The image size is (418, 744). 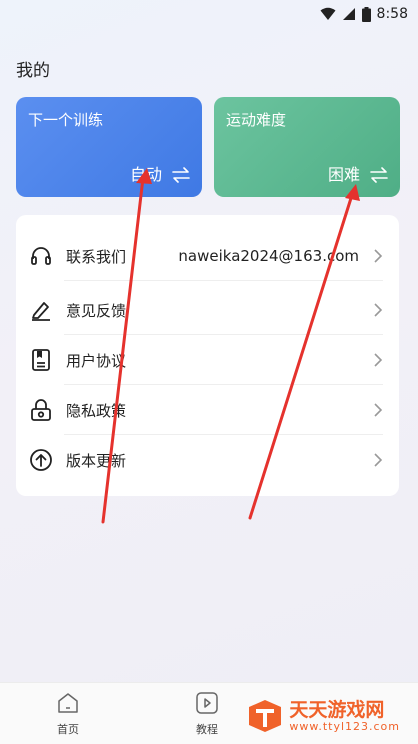 I want to click on page-title: 我的, so click(x=33, y=71).